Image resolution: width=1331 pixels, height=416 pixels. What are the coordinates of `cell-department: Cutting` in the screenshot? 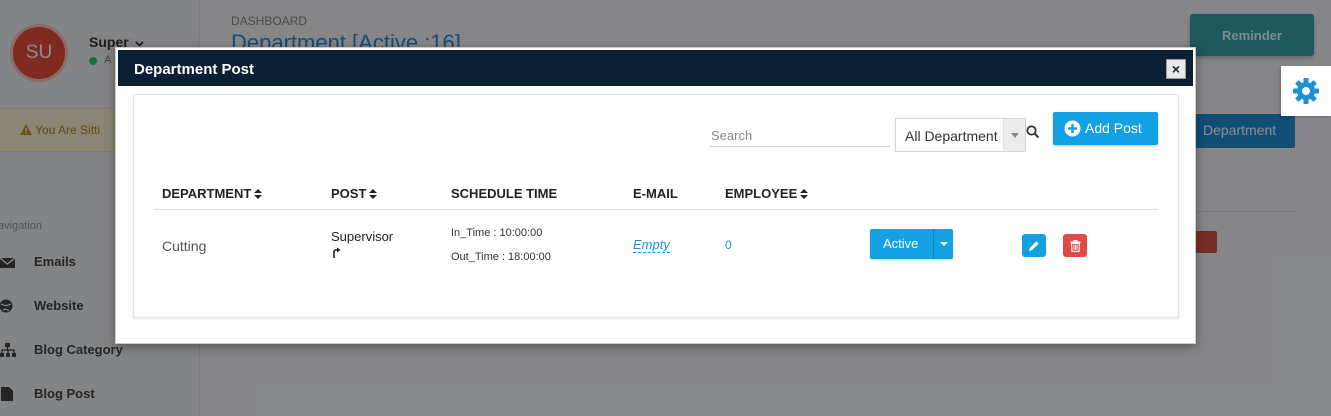 It's located at (184, 246).